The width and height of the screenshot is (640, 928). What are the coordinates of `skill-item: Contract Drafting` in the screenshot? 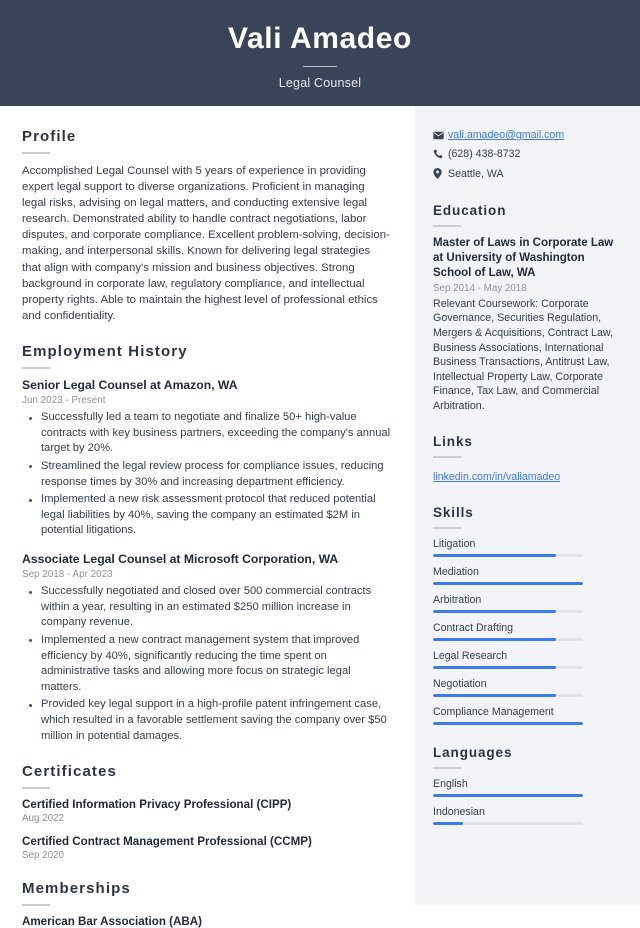 It's located at (525, 631).